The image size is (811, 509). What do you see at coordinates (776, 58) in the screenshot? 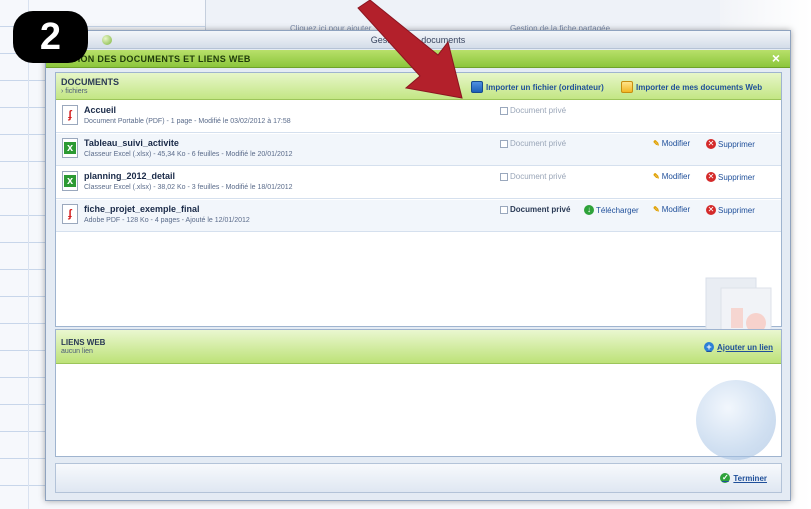
I see `close-icon: ×` at bounding box center [776, 58].